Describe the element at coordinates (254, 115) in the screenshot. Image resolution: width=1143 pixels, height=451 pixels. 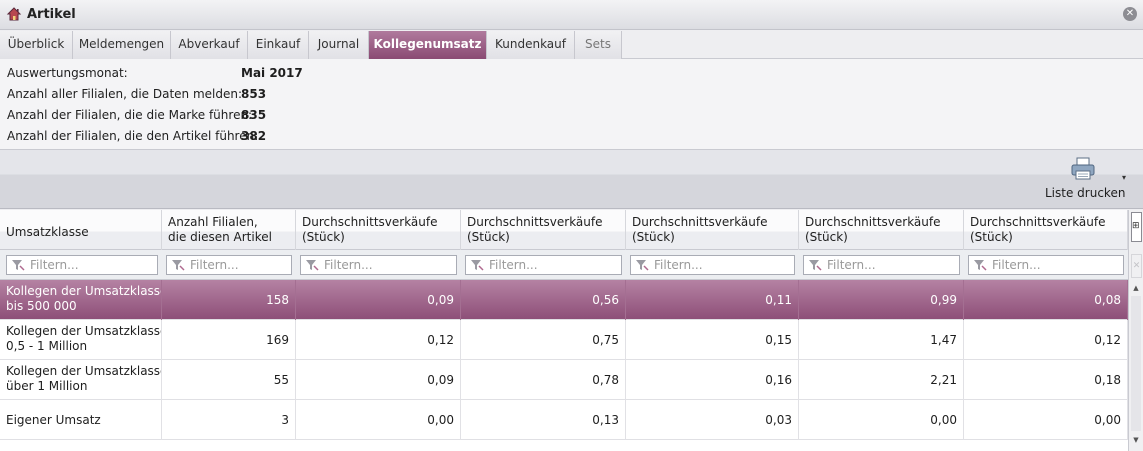
I see `info-value: 835` at that location.